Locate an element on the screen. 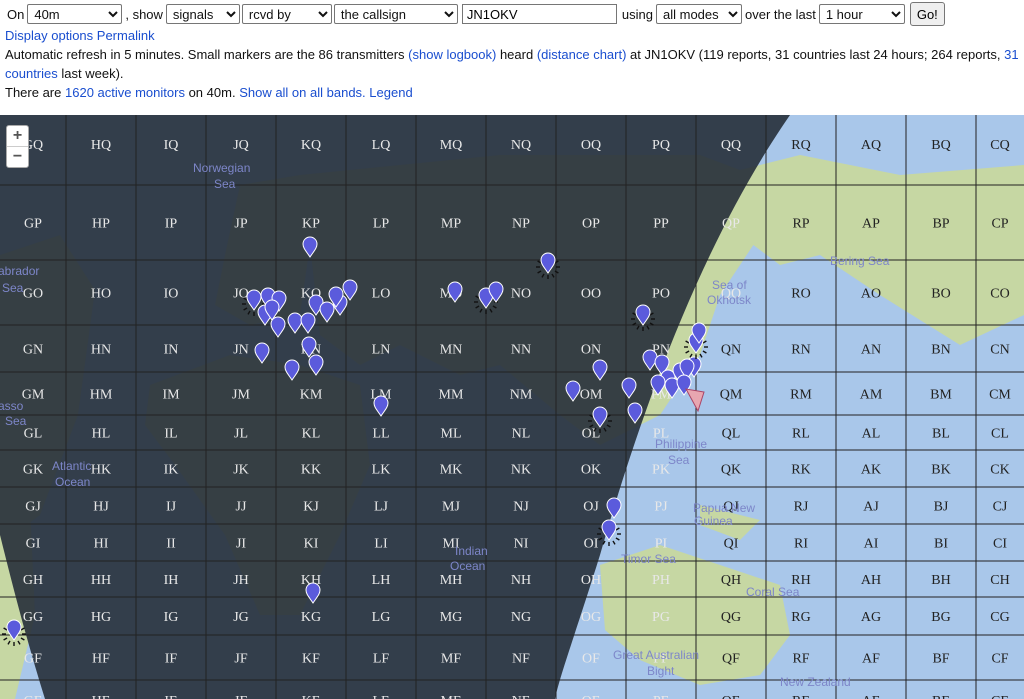 The height and width of the screenshot is (699, 1024). place-label: abrador is located at coordinates (19, 271).